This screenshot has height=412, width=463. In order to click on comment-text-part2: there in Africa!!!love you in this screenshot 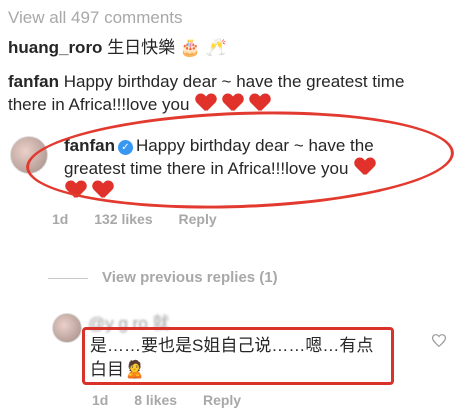, I will do `click(99, 104)`.